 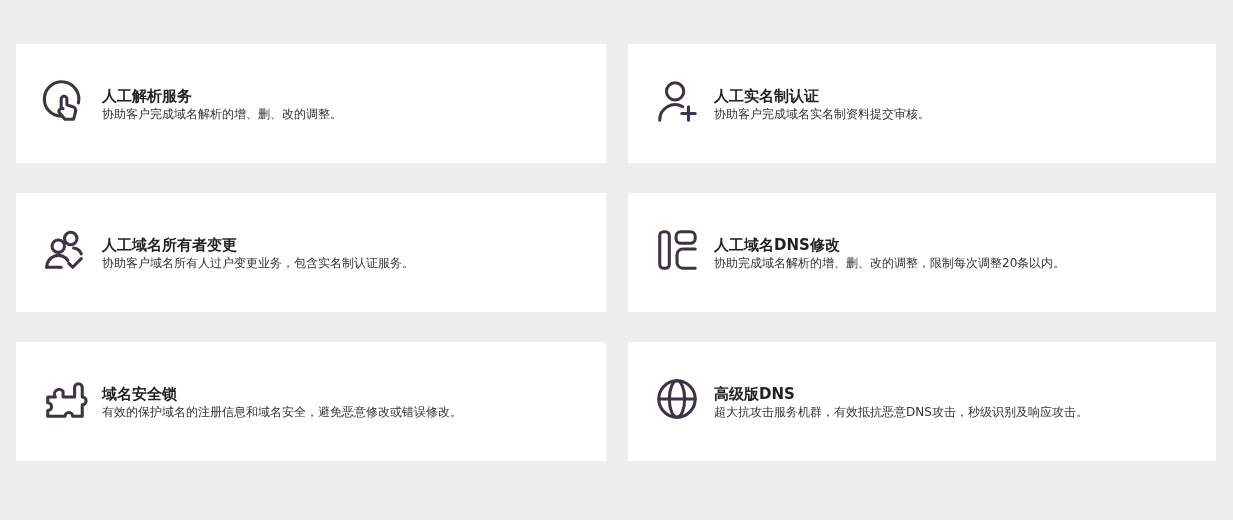 What do you see at coordinates (140, 394) in the screenshot?
I see `service-title: 域名安全锁` at bounding box center [140, 394].